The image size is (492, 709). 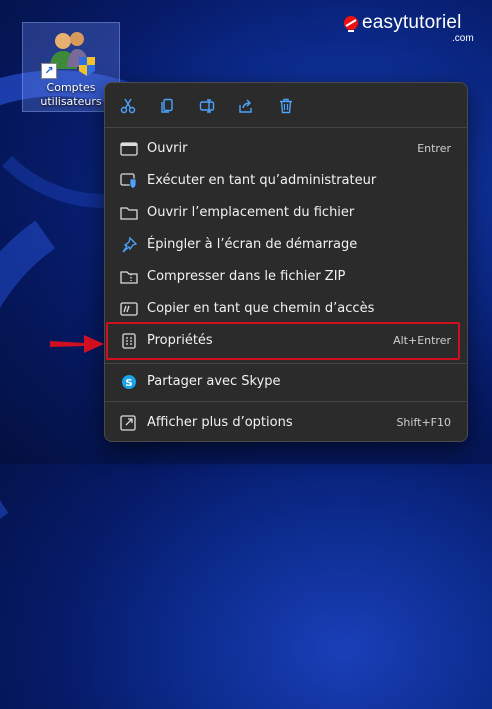 I want to click on copy-icon, so click(x=167, y=105).